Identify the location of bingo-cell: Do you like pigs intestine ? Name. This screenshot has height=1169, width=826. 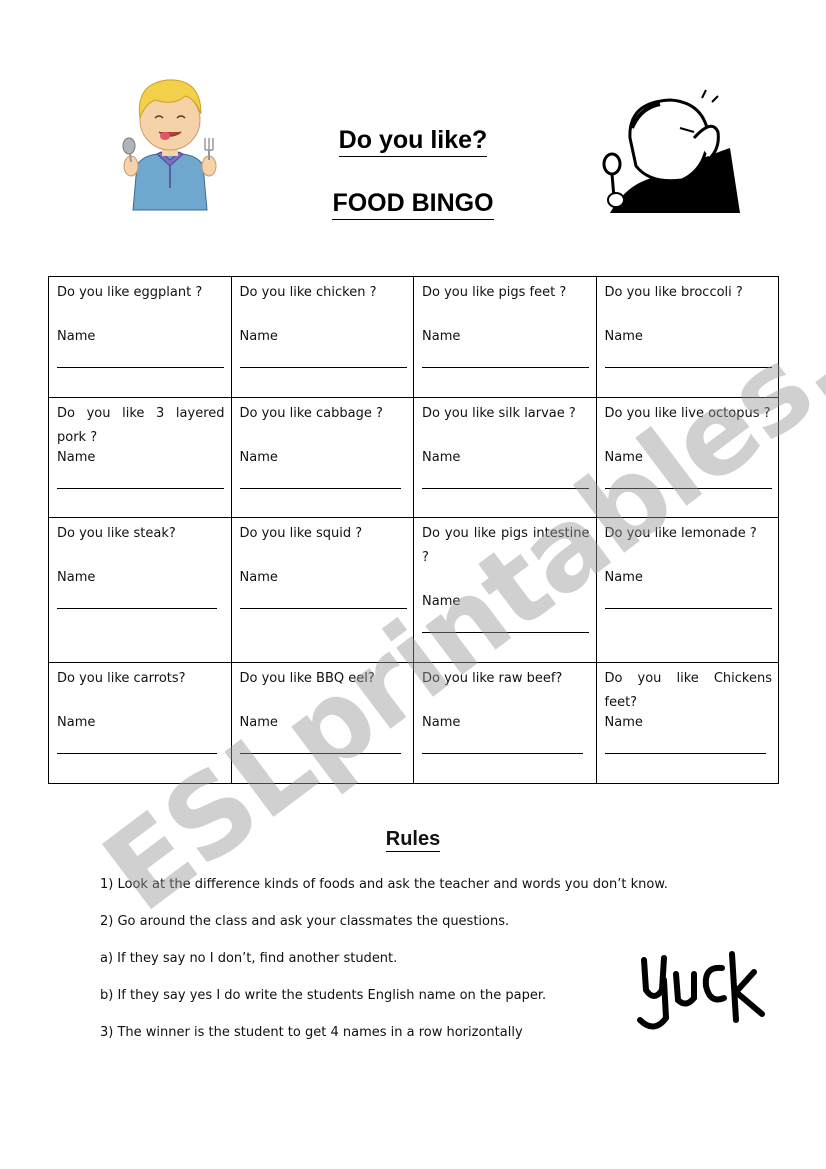
(505, 590).